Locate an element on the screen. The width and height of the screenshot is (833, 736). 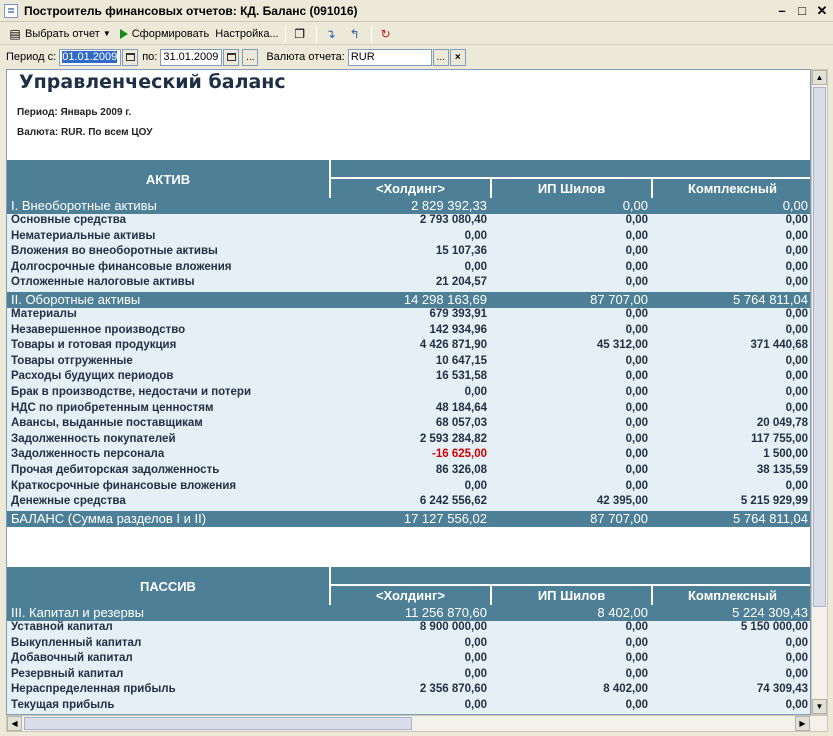
table-row: Резервный капитал 0,00 0,00 0,00 is located at coordinates (408, 675).